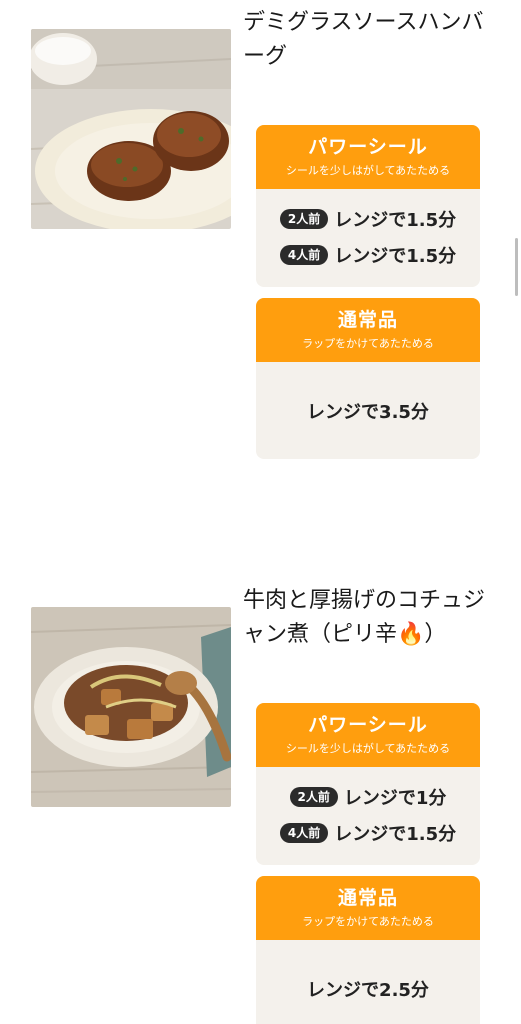 This screenshot has width=521, height=1024. I want to click on heating-time: レンジで3.5分, so click(368, 412).